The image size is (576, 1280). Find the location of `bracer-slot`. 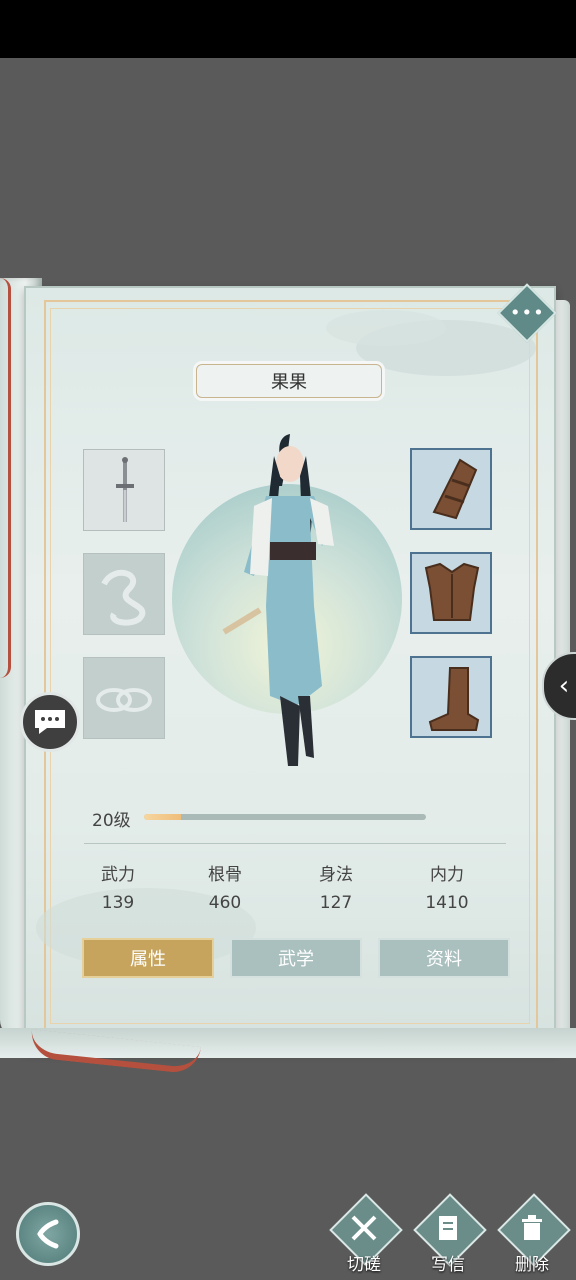

bracer-slot is located at coordinates (451, 489).